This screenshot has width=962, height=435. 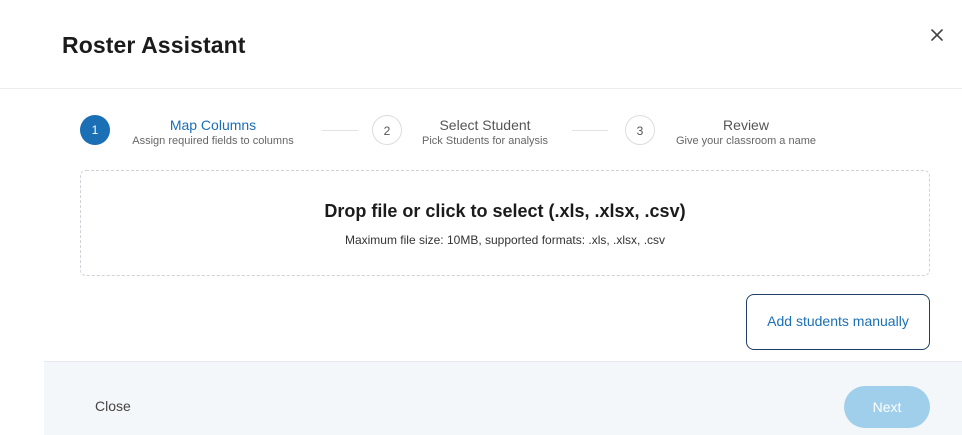 I want to click on next-button: Next, so click(x=887, y=407).